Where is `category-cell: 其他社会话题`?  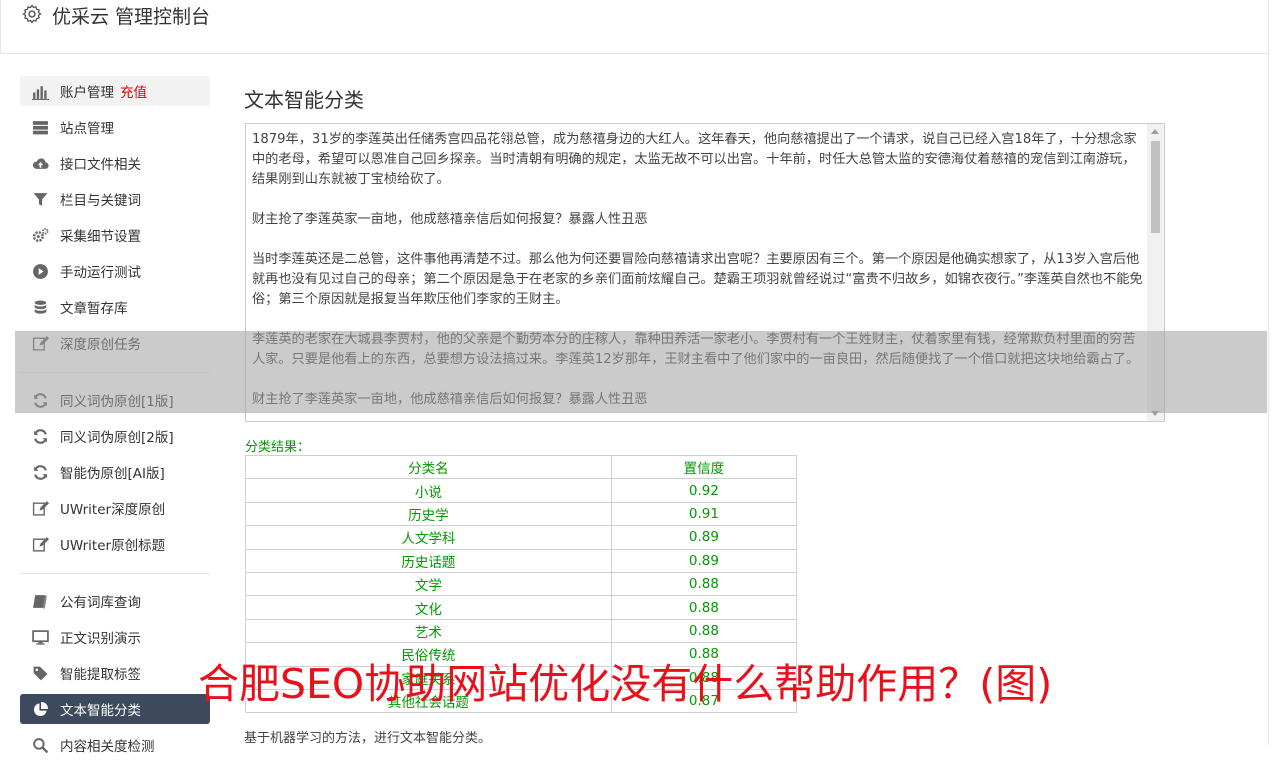
category-cell: 其他社会话题 is located at coordinates (428, 701).